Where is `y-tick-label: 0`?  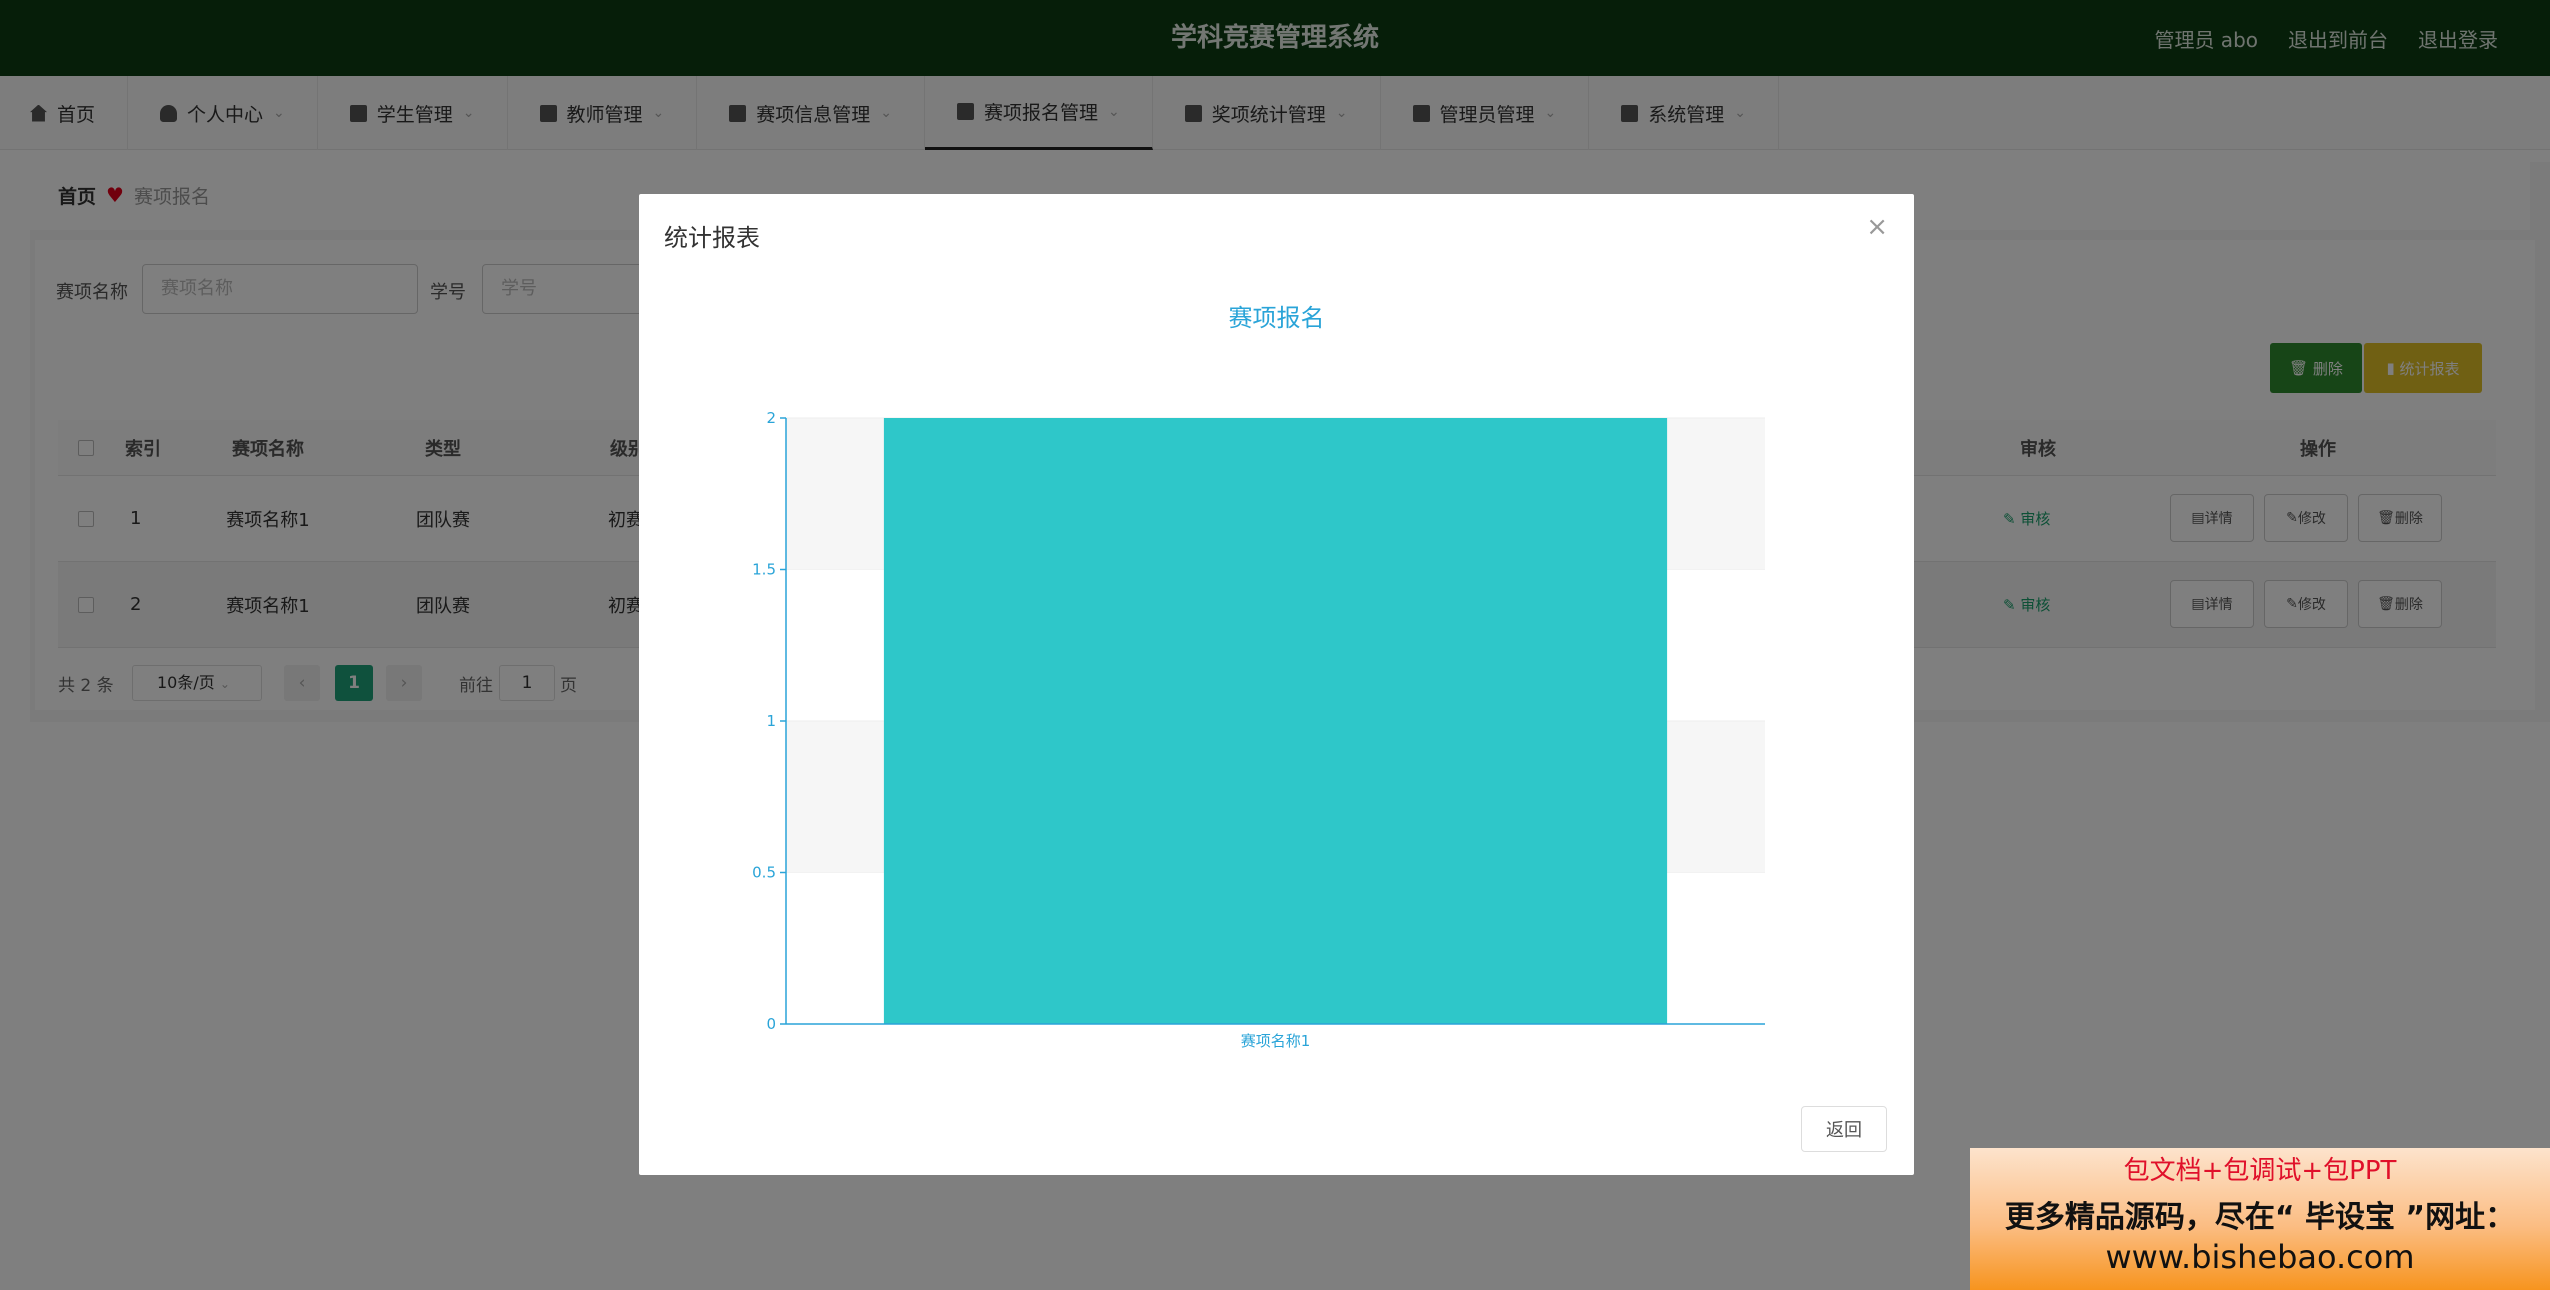
y-tick-label: 0 is located at coordinates (771, 1024).